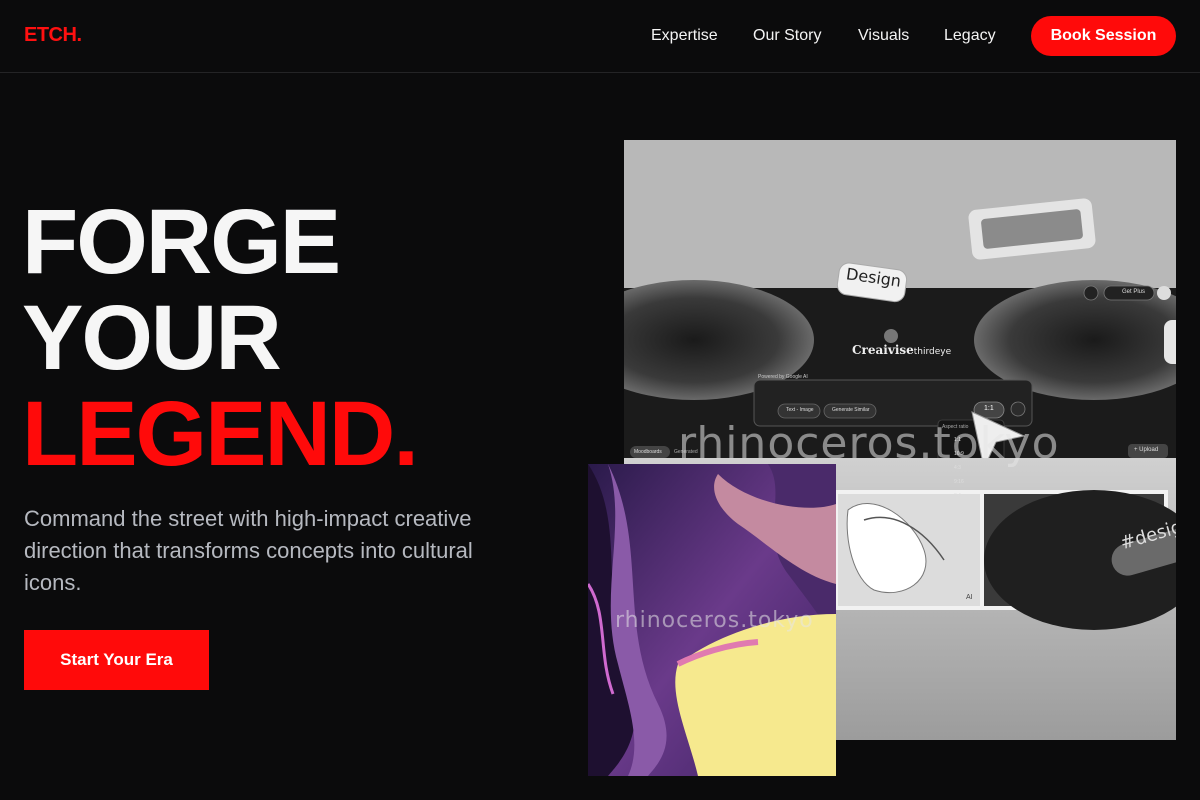  Describe the element at coordinates (771, 377) in the screenshot. I see `powered-text: Powered by` at that location.